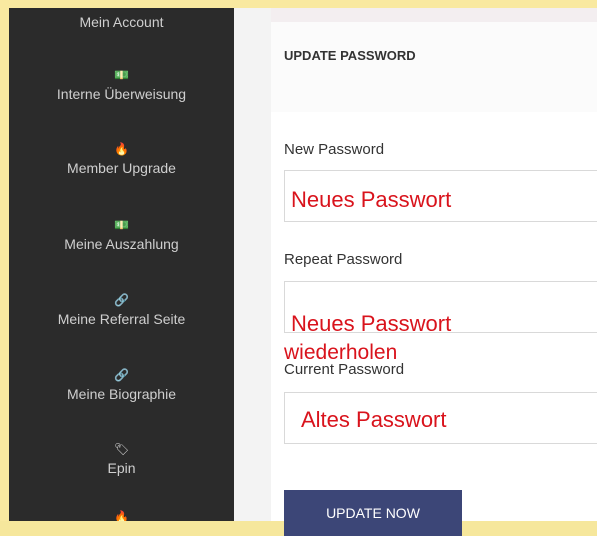  I want to click on sidebar-item-mein-account: Mein Account, so click(121, 22).